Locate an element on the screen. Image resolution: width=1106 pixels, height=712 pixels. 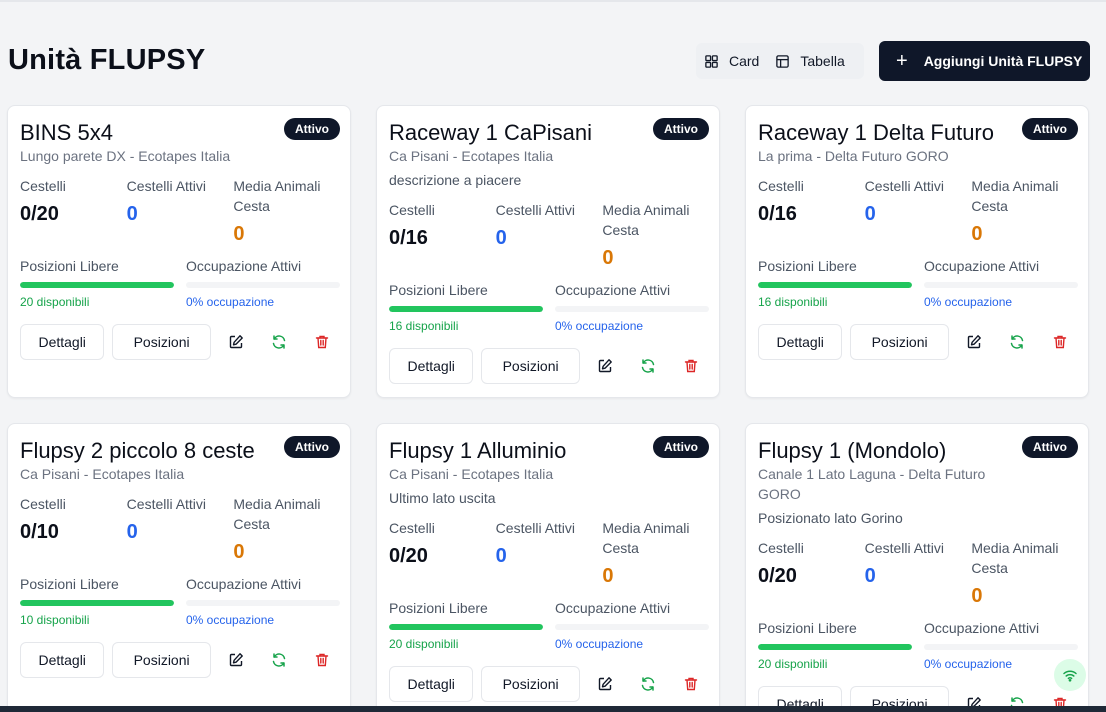
stat-cestelli: Cestelli 0/20 is located at coordinates (811, 573).